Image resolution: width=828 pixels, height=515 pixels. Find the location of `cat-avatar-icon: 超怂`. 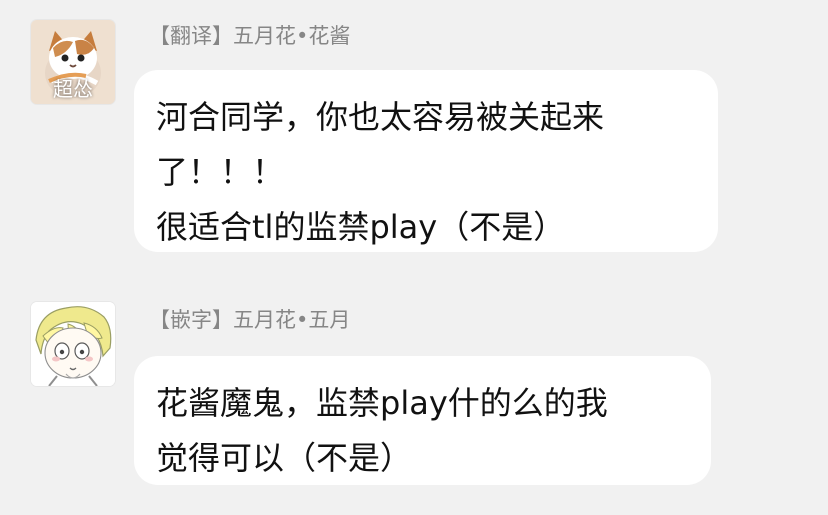

cat-avatar-icon: 超怂 is located at coordinates (73, 62).